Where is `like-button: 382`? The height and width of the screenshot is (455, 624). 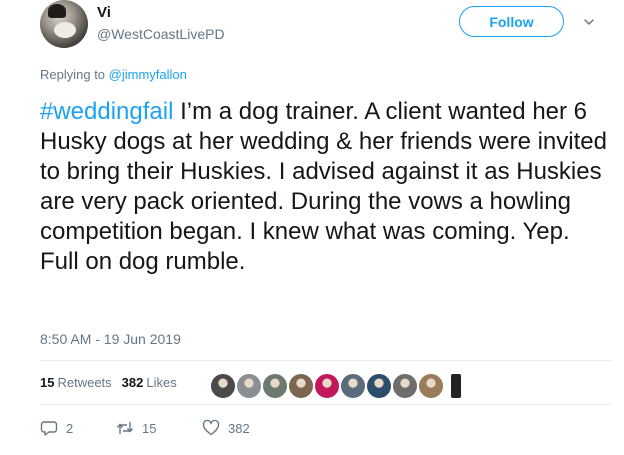
like-button: 382 is located at coordinates (226, 428).